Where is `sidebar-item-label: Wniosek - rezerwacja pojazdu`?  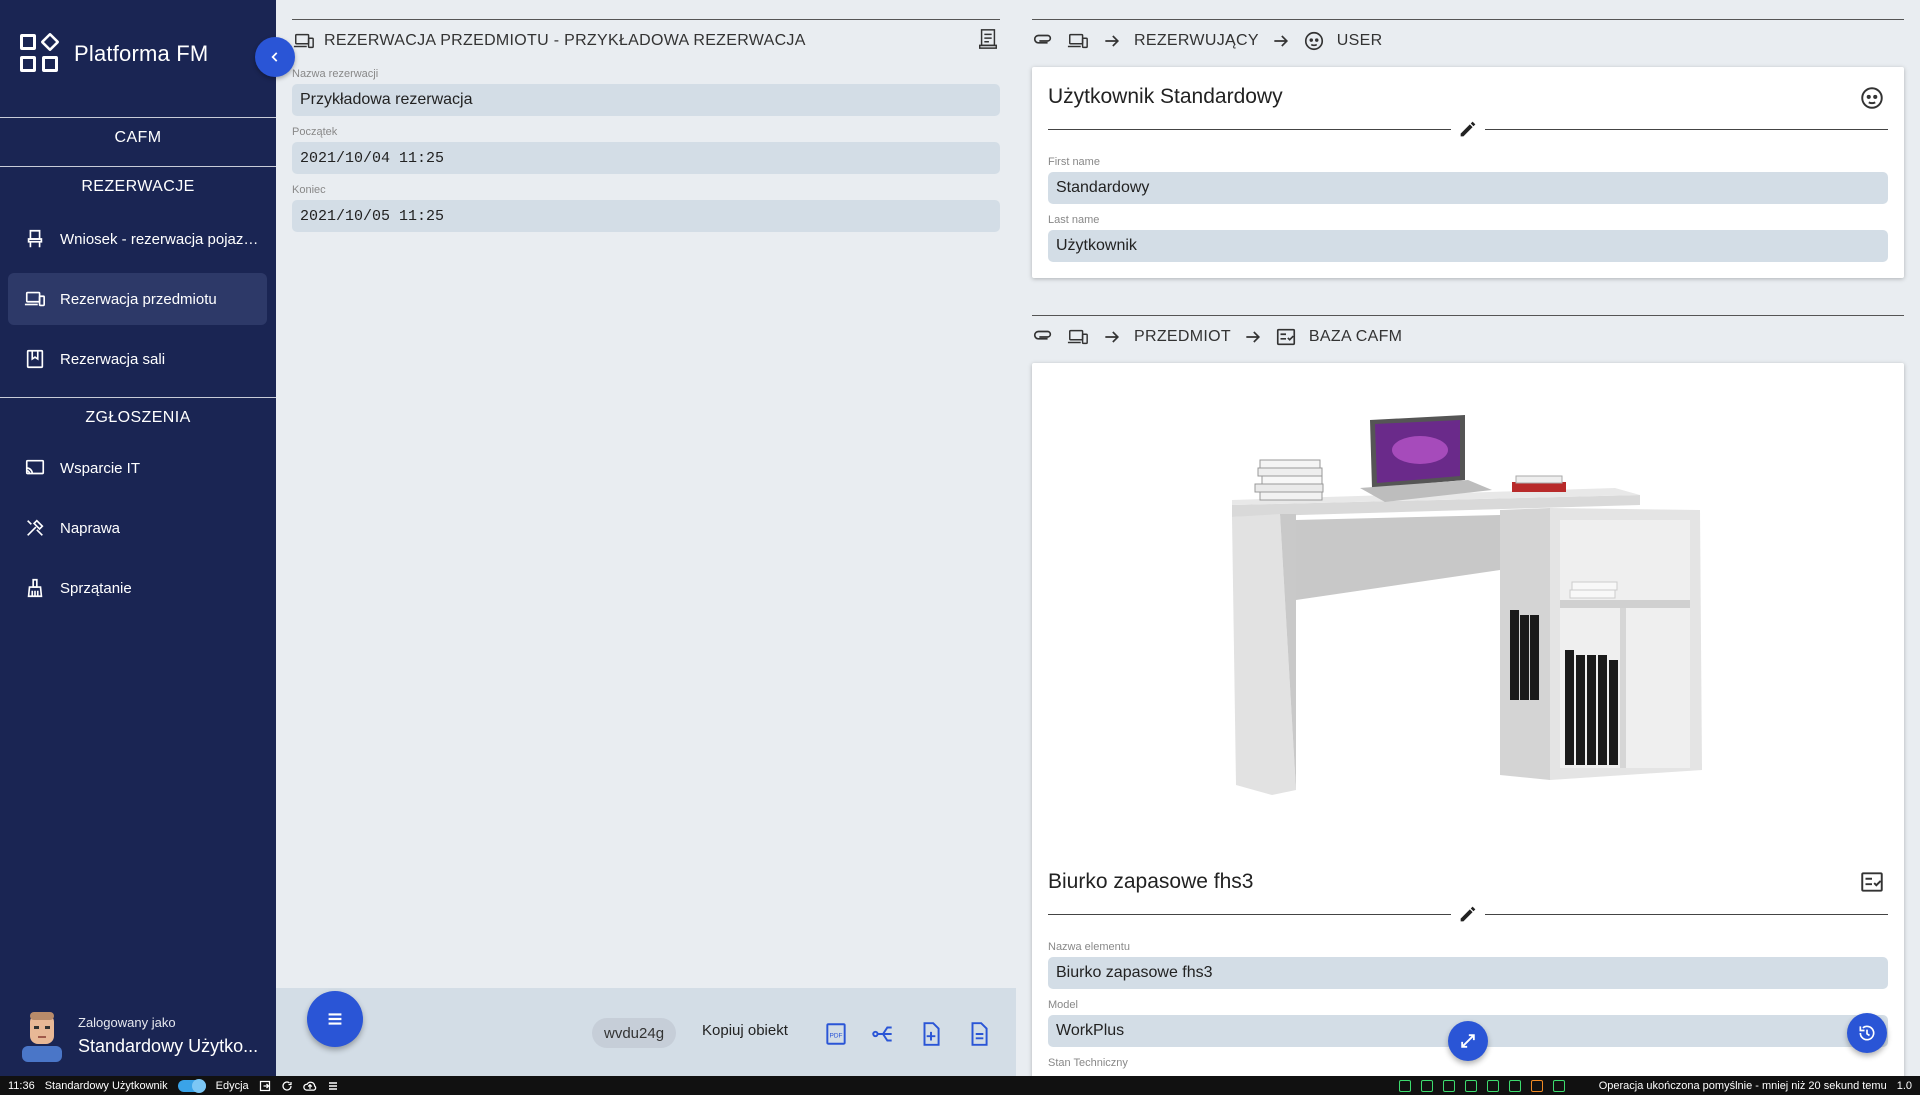
sidebar-item-label: Wniosek - rezerwacja pojazdu is located at coordinates (160, 239).